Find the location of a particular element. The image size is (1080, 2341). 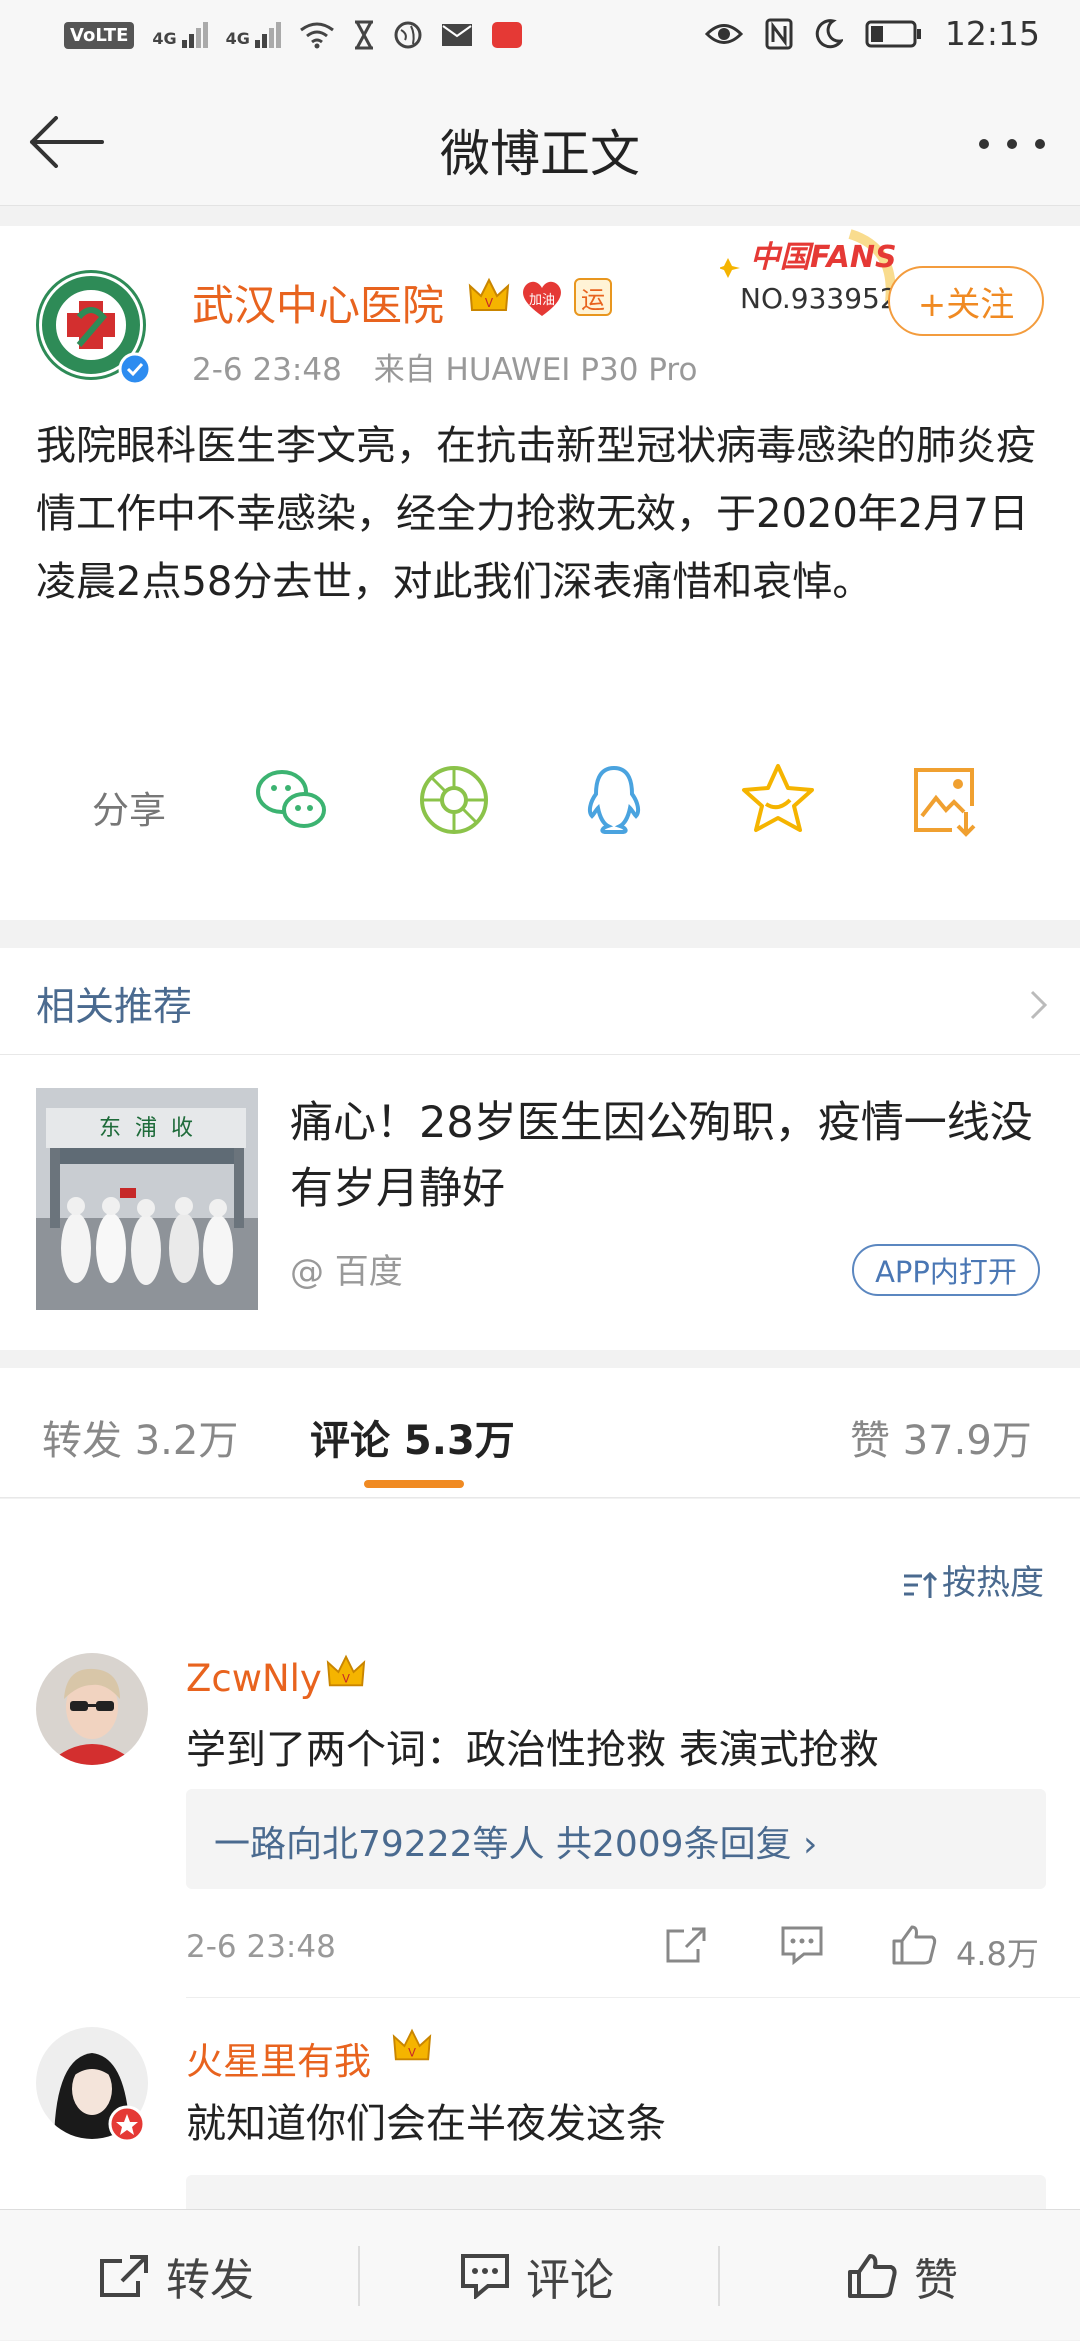

status-bar: VoLTE 4G 4G 12:15 is located at coordinates (540, 38).